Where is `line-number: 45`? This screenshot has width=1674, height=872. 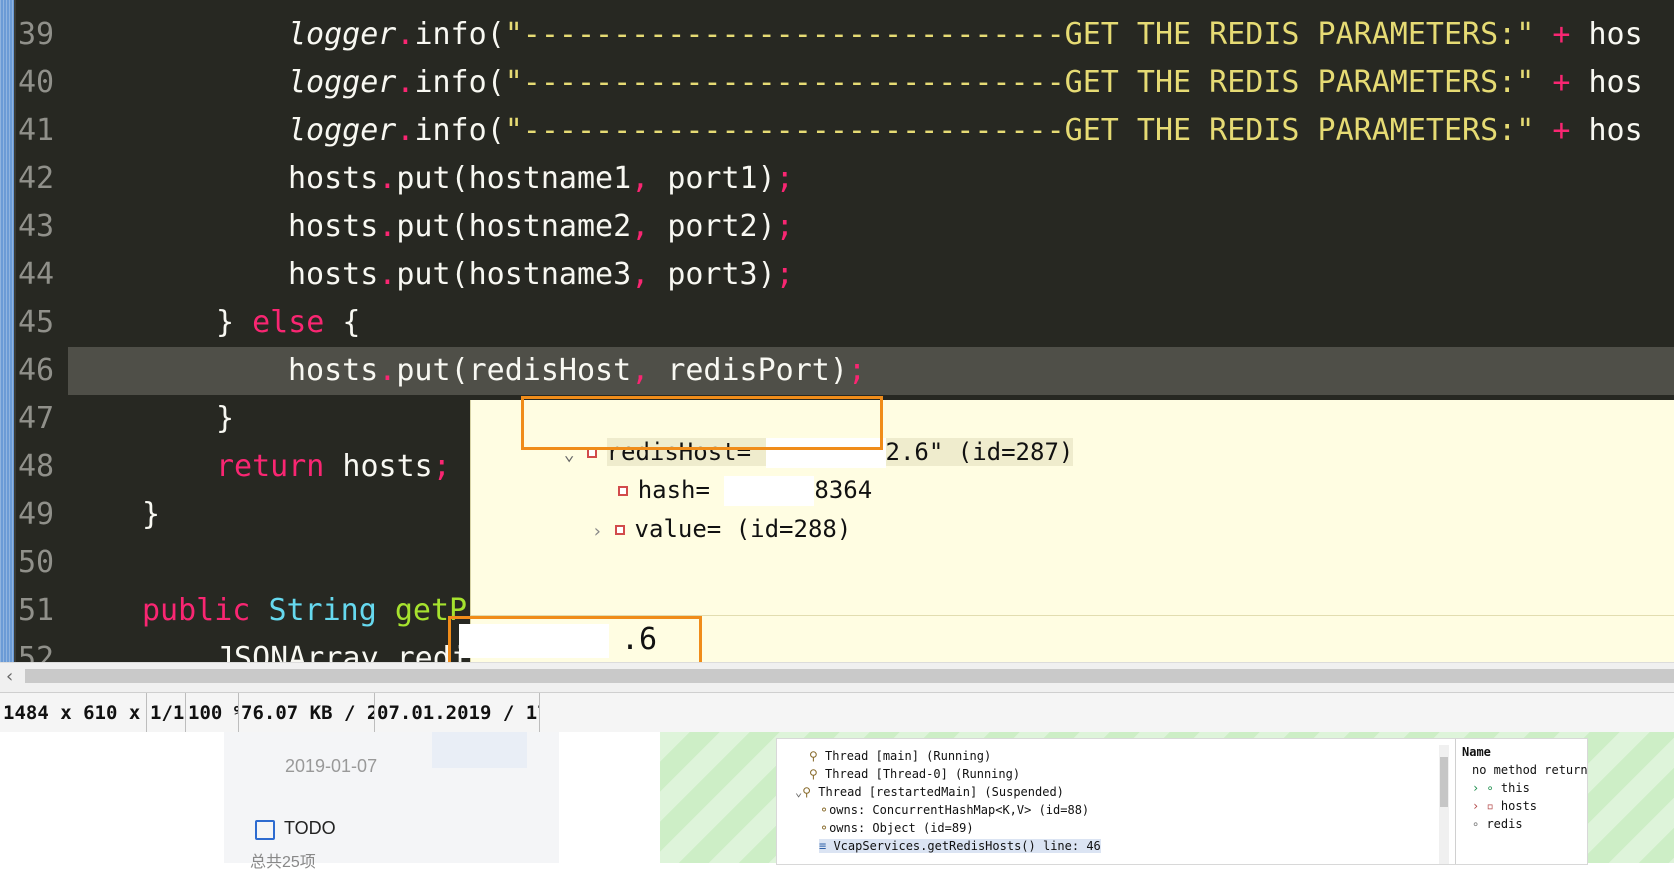 line-number: 45 is located at coordinates (36, 322).